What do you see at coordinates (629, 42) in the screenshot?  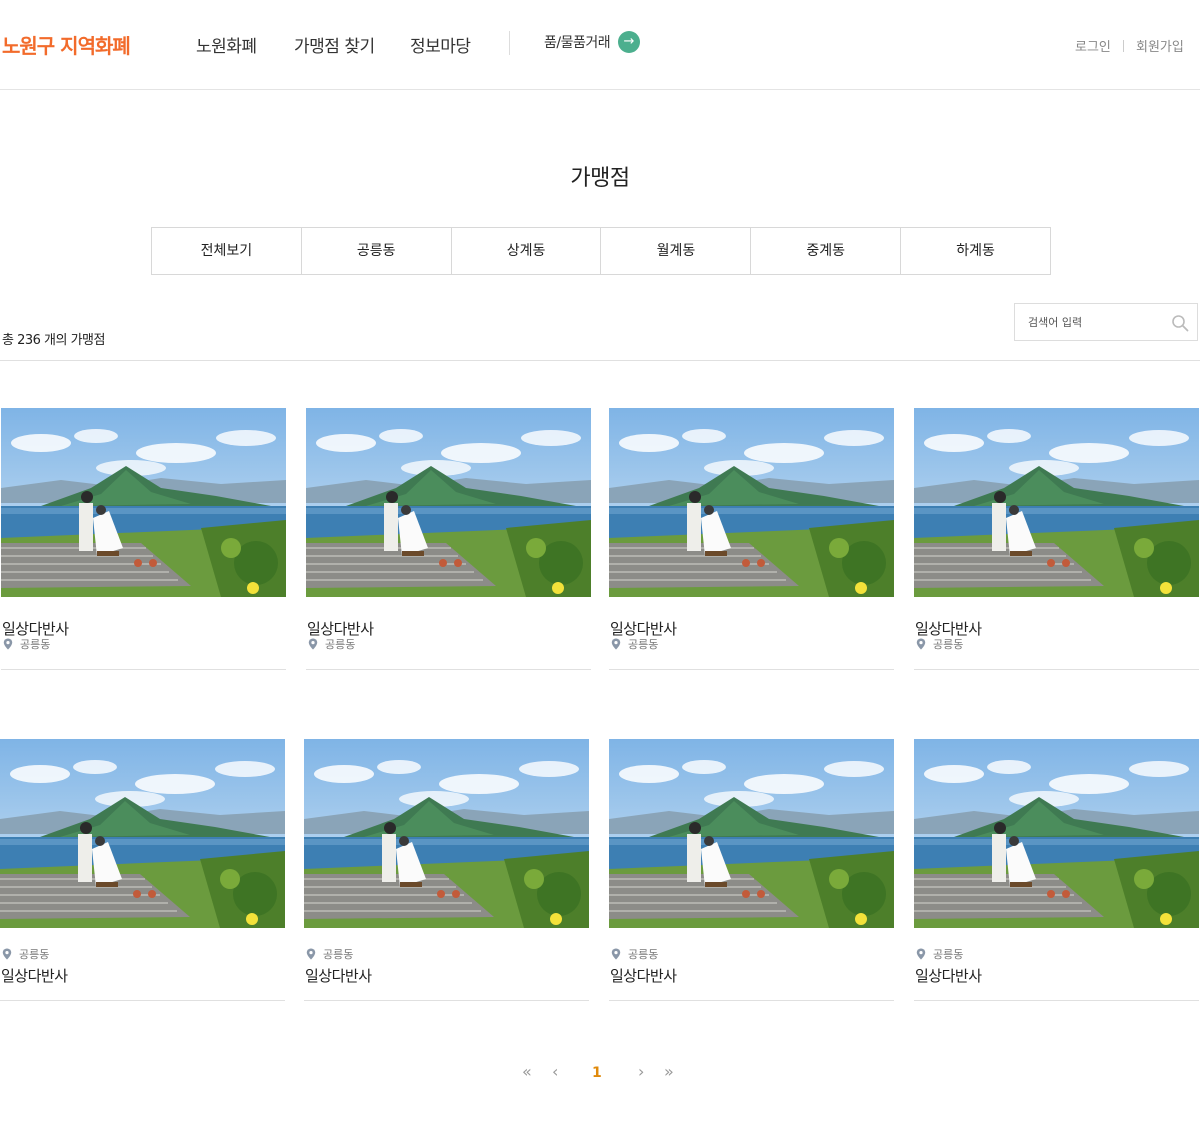 I see `arrow-right-icon: →` at bounding box center [629, 42].